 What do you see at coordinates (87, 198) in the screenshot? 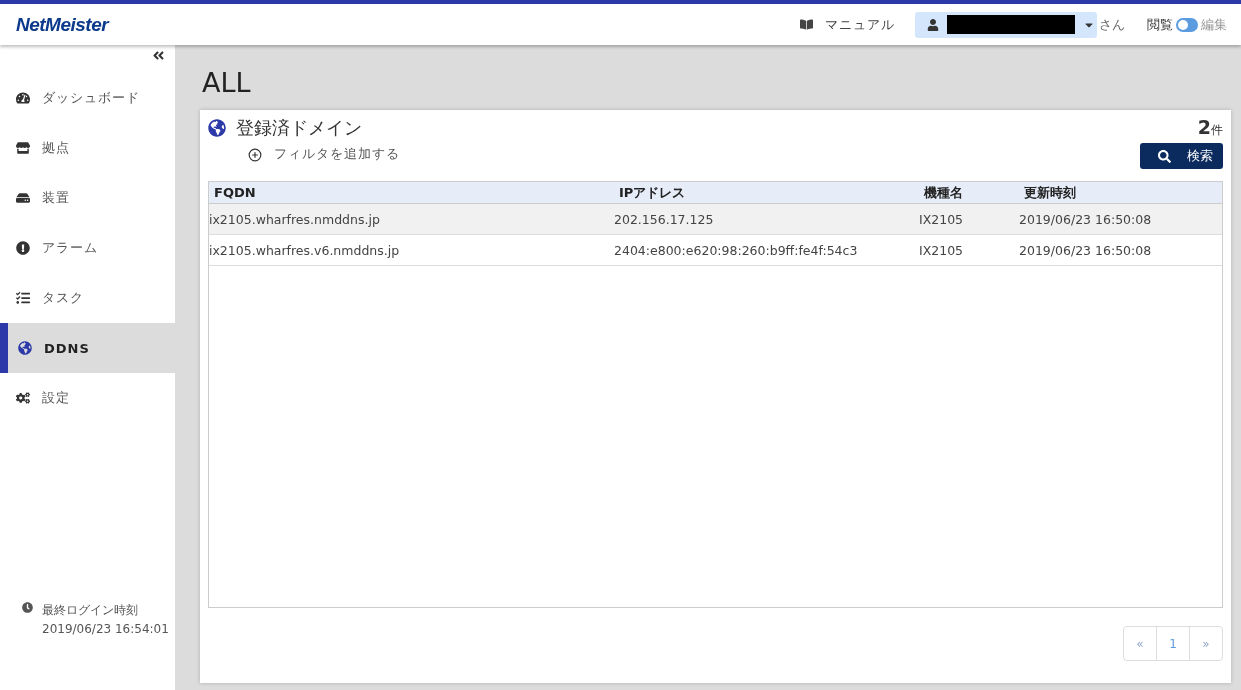
I see `sidebar-item: 装置` at bounding box center [87, 198].